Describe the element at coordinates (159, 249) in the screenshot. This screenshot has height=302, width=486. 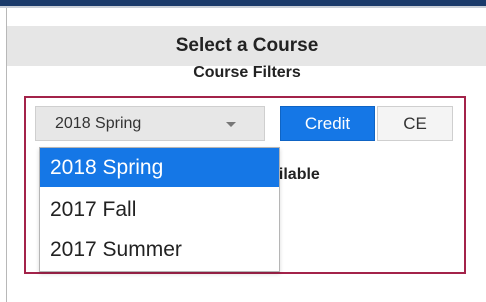
I see `term-option: 2017 Summer` at that location.